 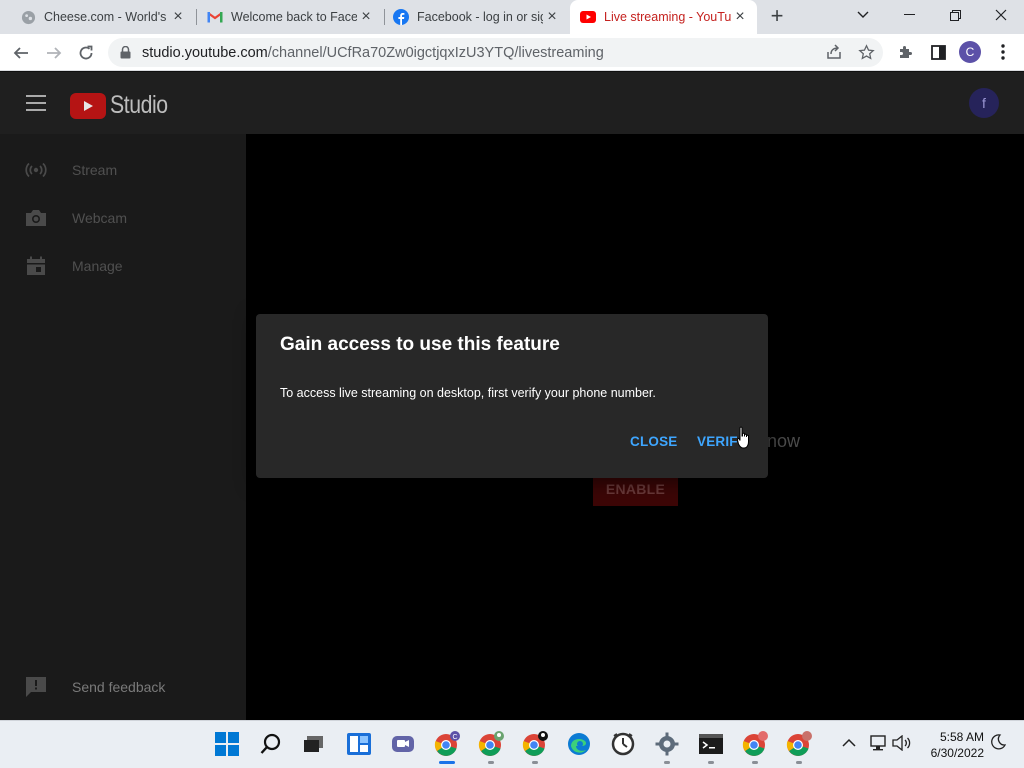 I want to click on chrome-profile-c-icon: C, so click(x=447, y=744).